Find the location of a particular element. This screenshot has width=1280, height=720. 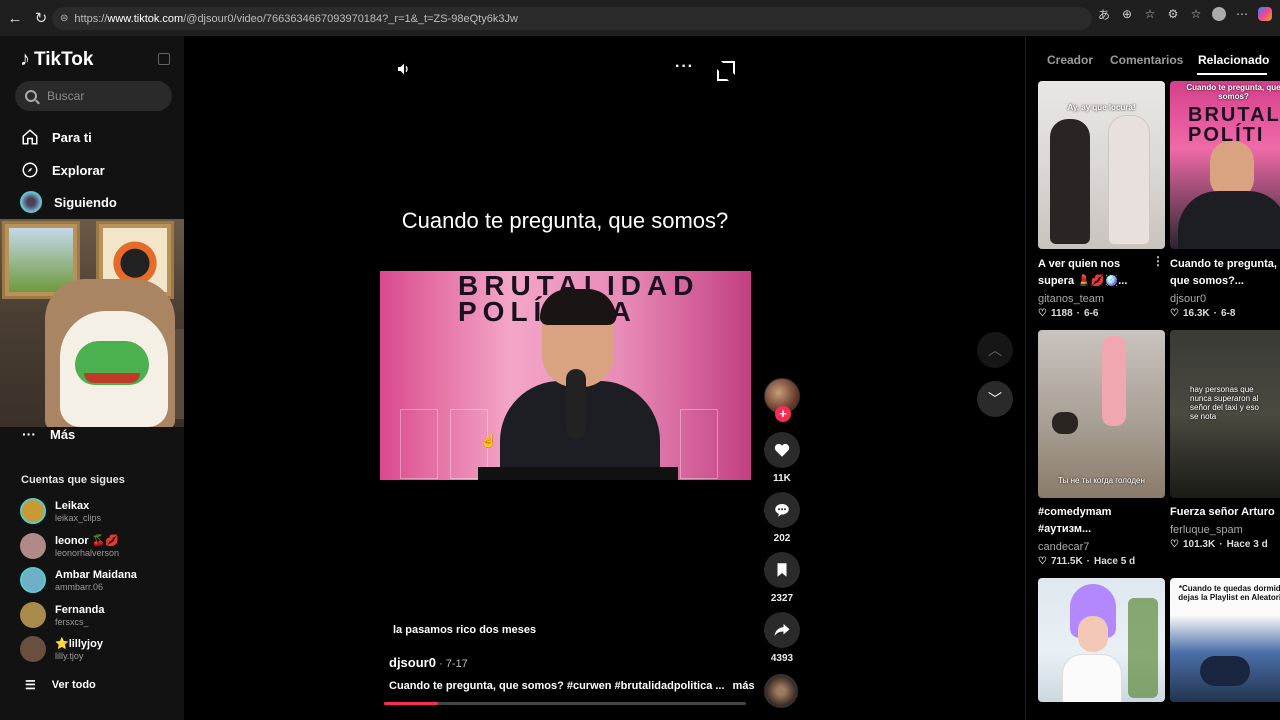

like-button is located at coordinates (782, 450).